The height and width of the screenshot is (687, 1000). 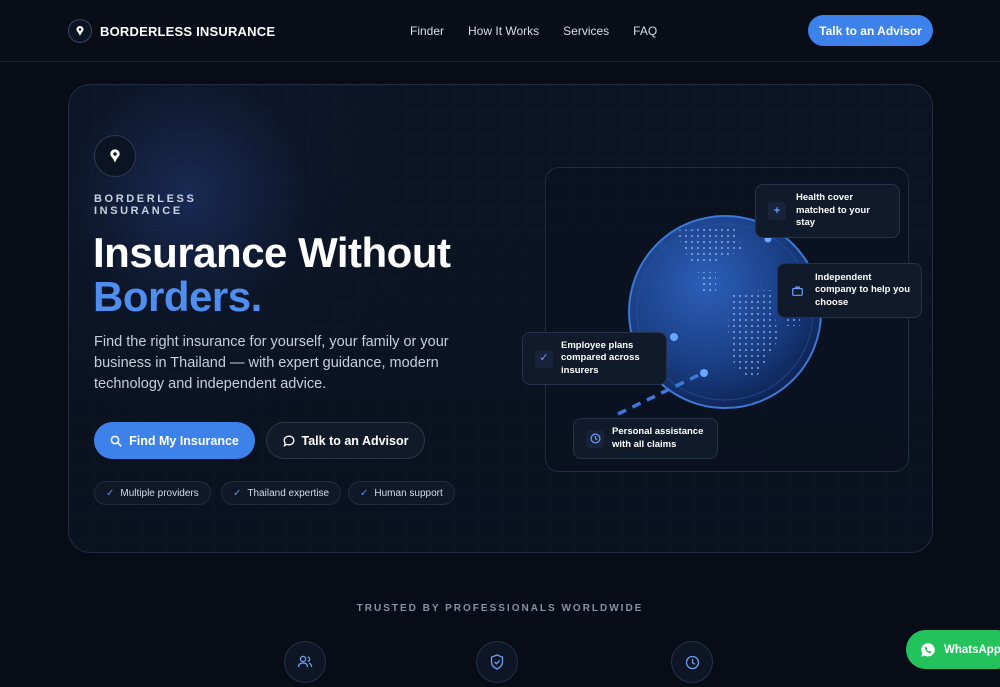 I want to click on nav-links: Finder How It Works Services FAQ, so click(x=533, y=31).